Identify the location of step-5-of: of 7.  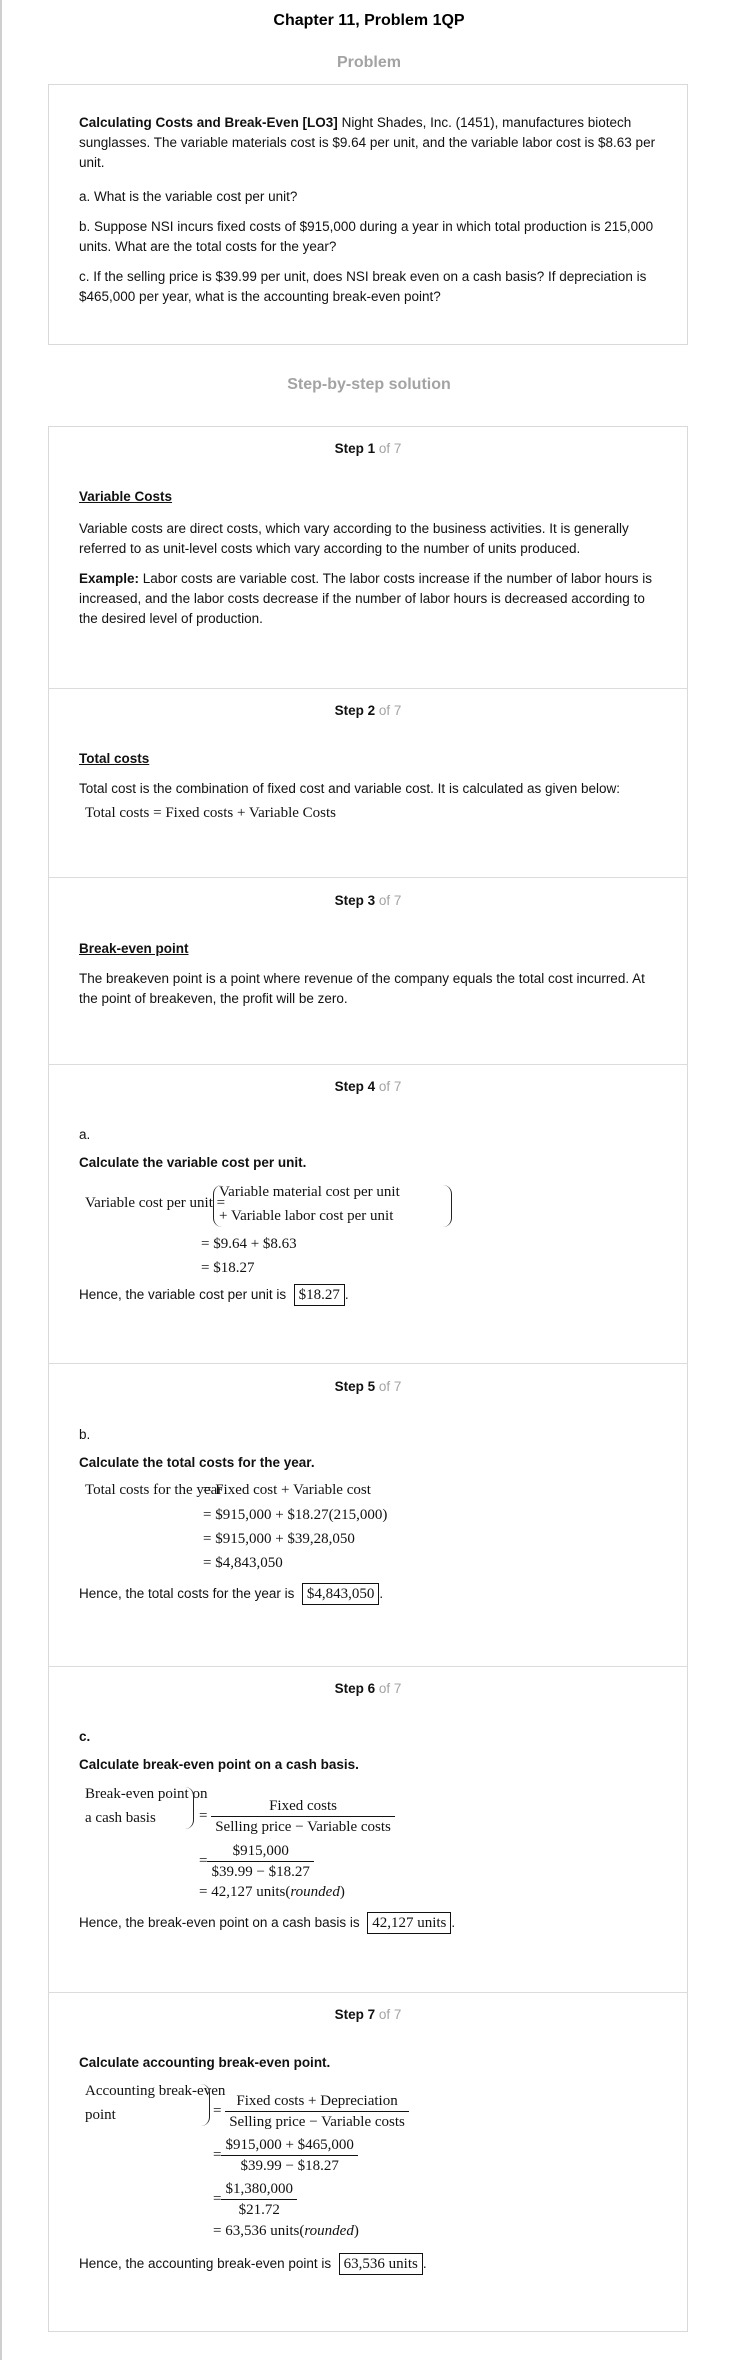
(390, 1386).